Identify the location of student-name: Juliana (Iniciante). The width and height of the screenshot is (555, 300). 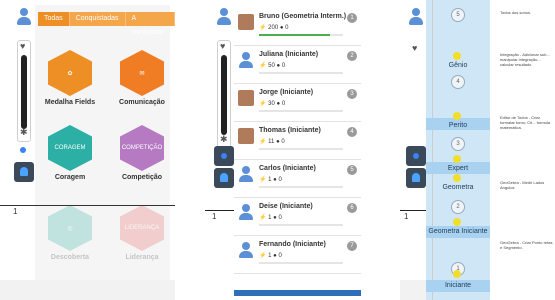
(289, 54).